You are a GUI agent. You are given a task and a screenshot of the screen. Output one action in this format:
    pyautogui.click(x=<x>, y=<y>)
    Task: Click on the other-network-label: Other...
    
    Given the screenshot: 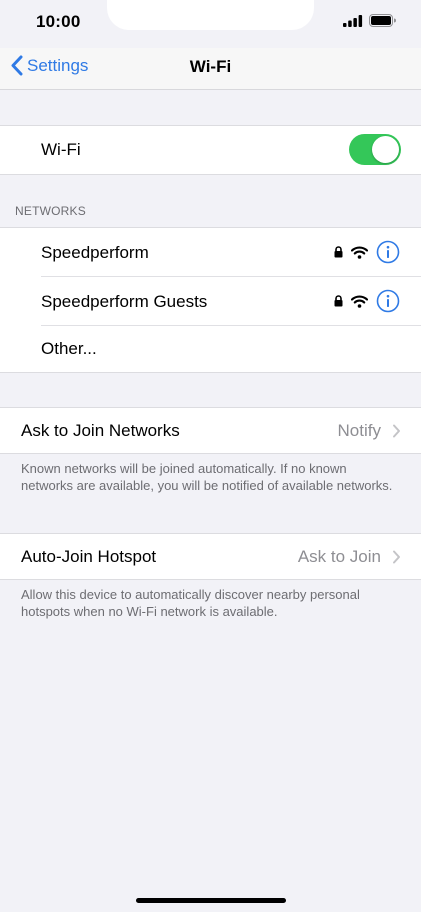 What is the action you would take?
    pyautogui.click(x=69, y=348)
    